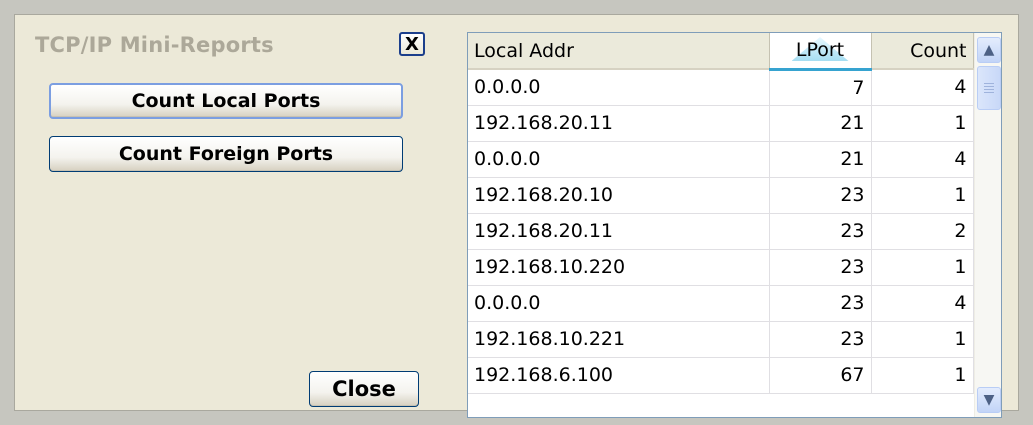  I want to click on table-row: 192.168.10.221 23 1, so click(721, 339).